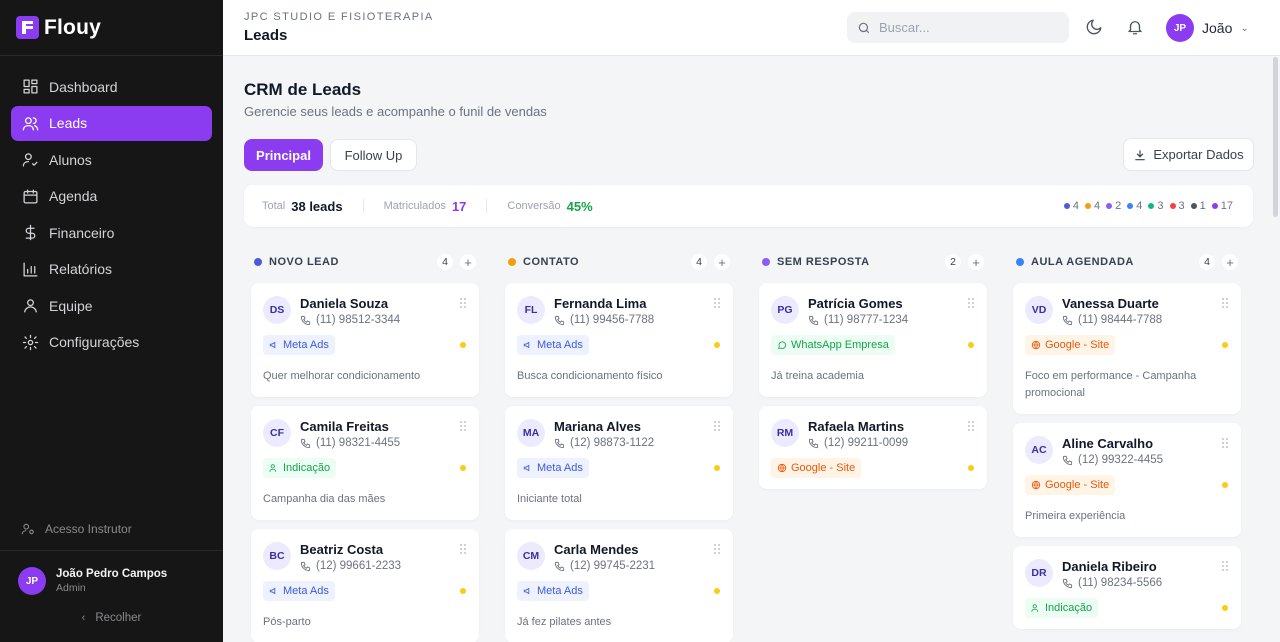 The image size is (1280, 642). I want to click on sidebar-user: JP João Pedro Campos Admin, so click(92, 581).